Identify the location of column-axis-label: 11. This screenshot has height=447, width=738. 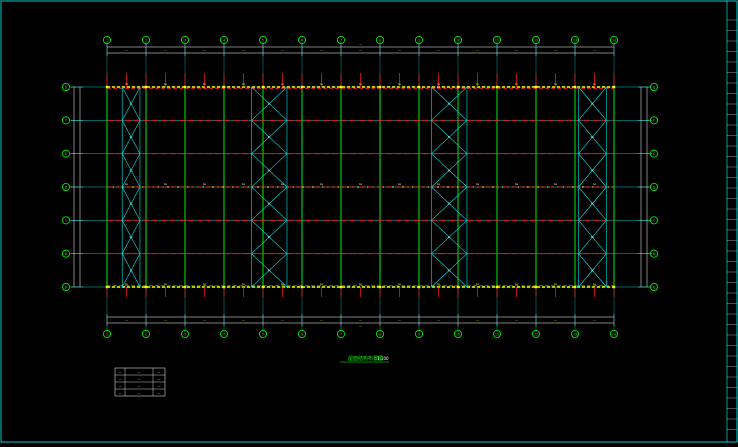
(497, 334).